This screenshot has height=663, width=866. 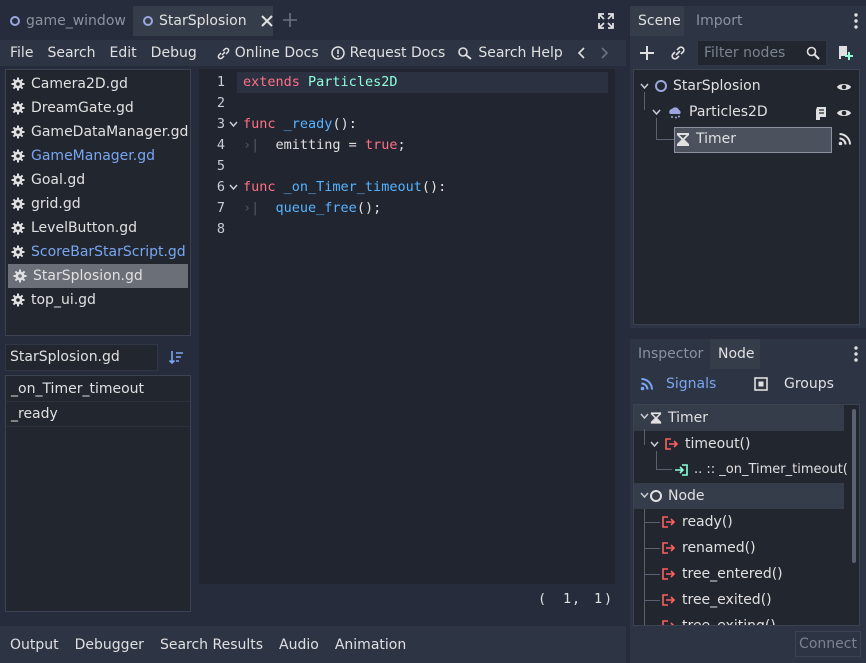 I want to click on signal-tree-exiting: tree_exiting(), so click(x=719, y=622).